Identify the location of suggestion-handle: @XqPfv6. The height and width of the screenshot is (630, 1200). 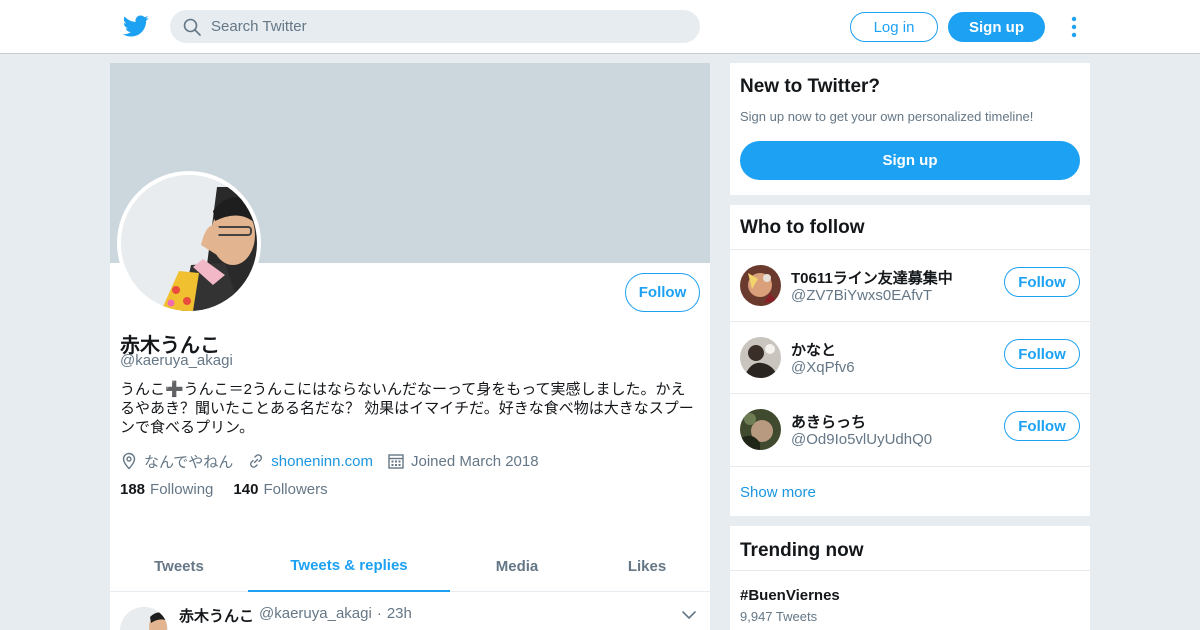
(823, 367).